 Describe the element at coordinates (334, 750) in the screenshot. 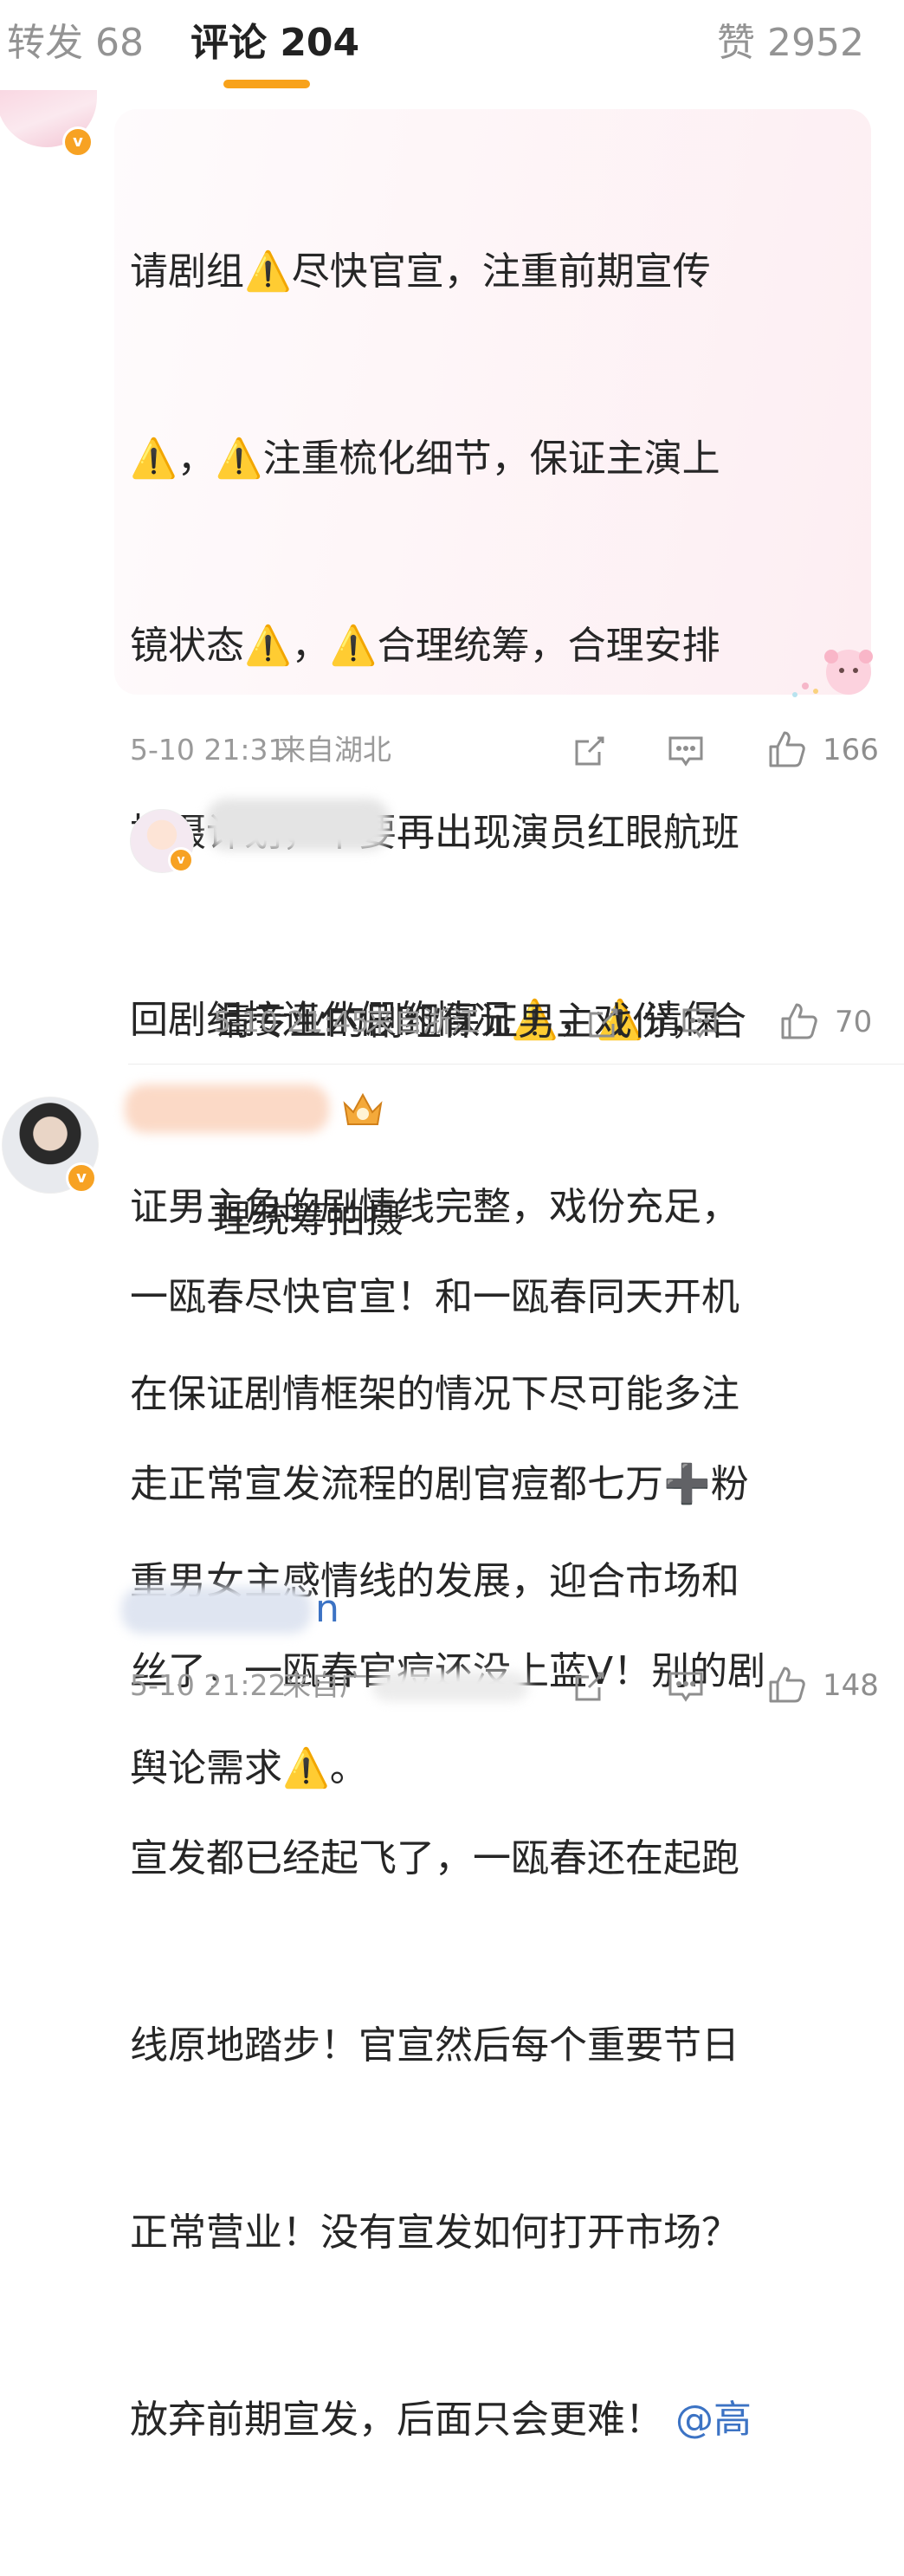

I see `comment-location: 来自湖北` at that location.